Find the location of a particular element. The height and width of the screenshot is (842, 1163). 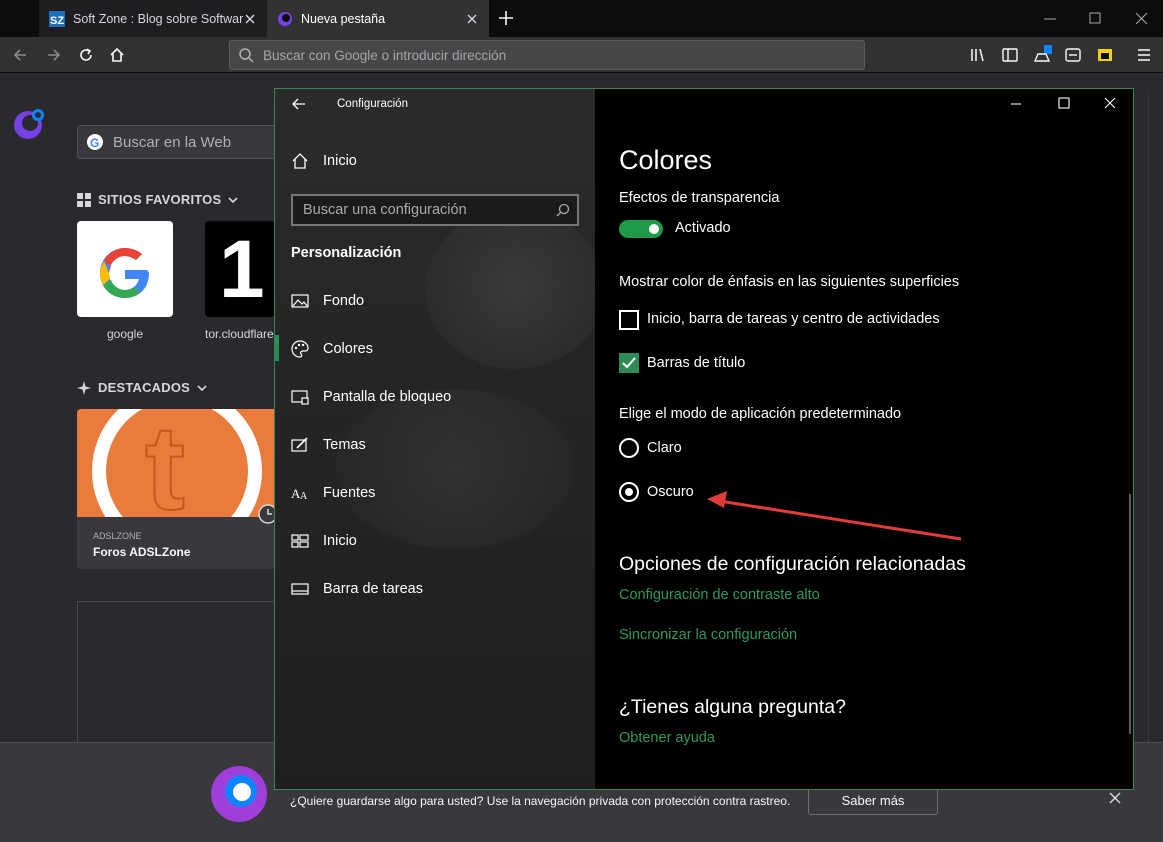

nav-label: Inicio is located at coordinates (340, 541).